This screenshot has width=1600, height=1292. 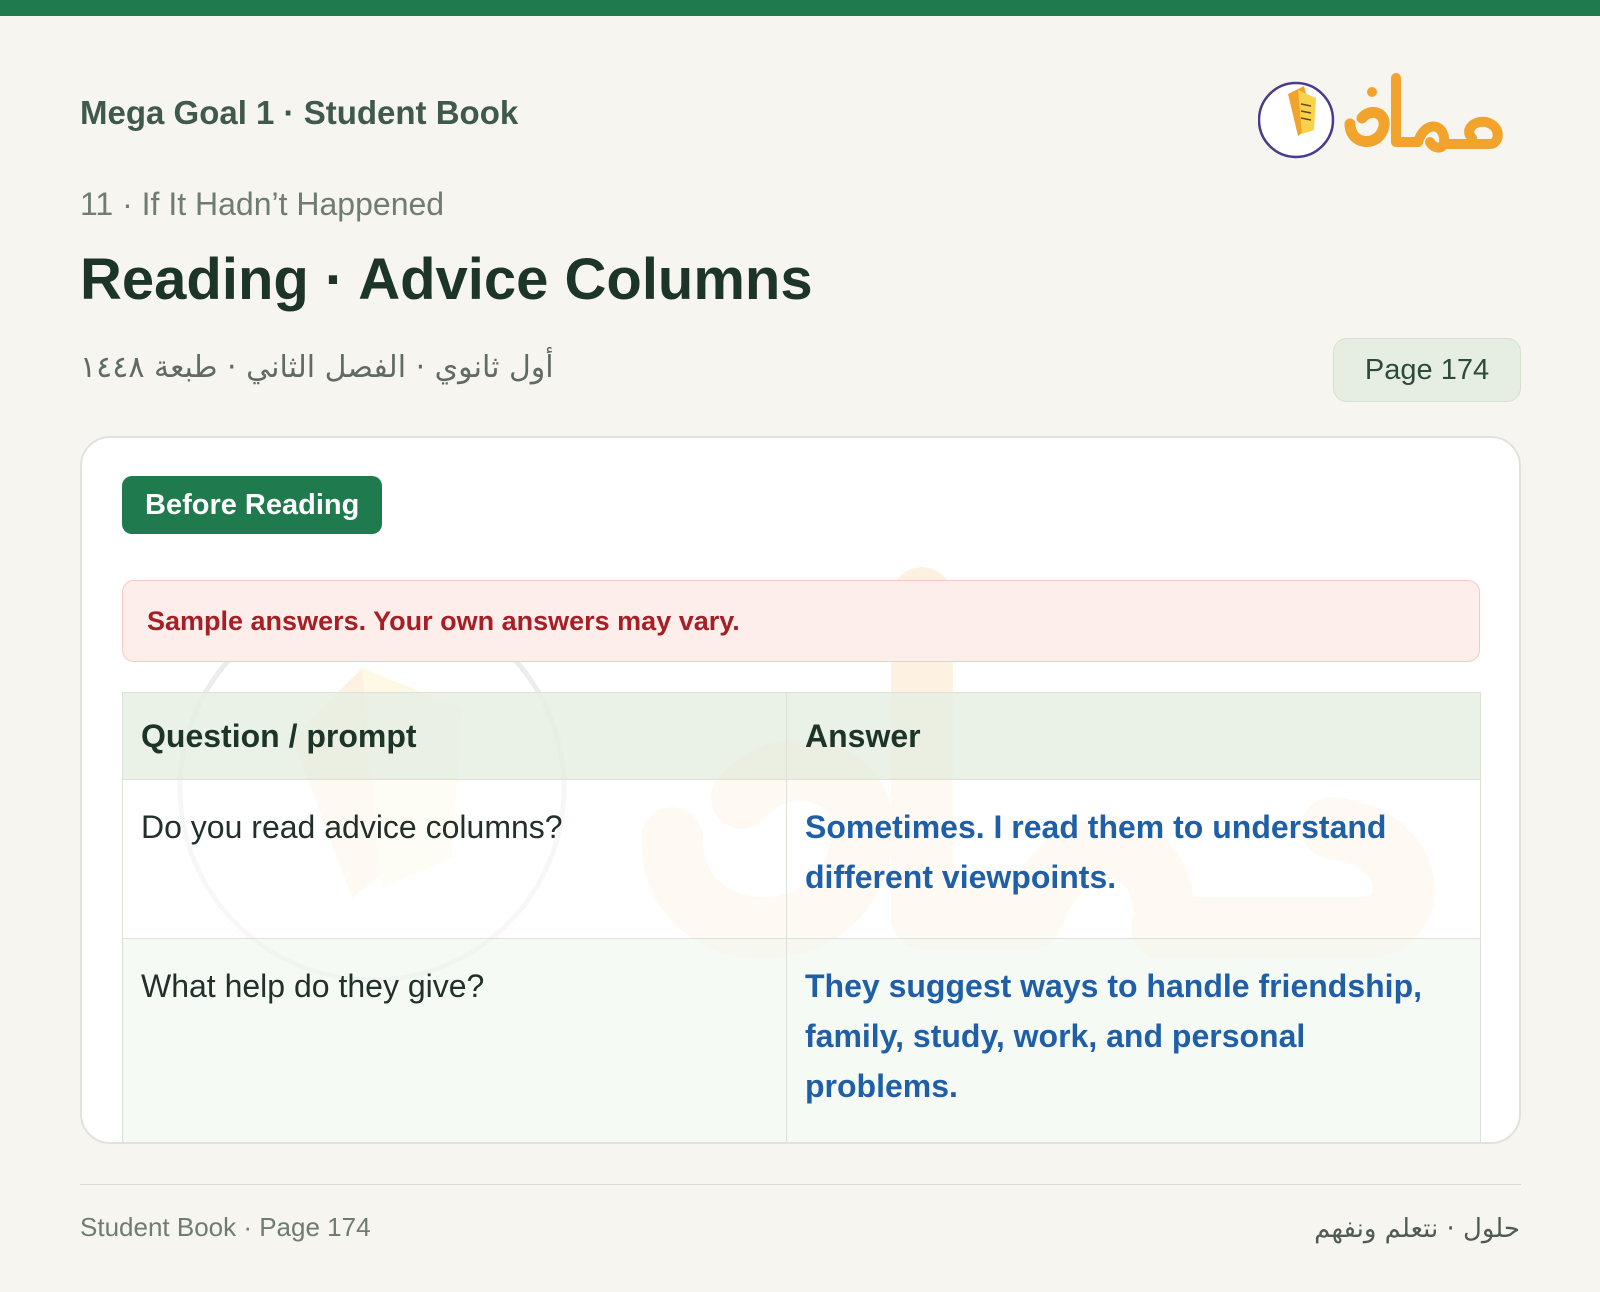 I want to click on footer-brand-tagline: حلول · نتعلم ونفهم, so click(x=1417, y=1229).